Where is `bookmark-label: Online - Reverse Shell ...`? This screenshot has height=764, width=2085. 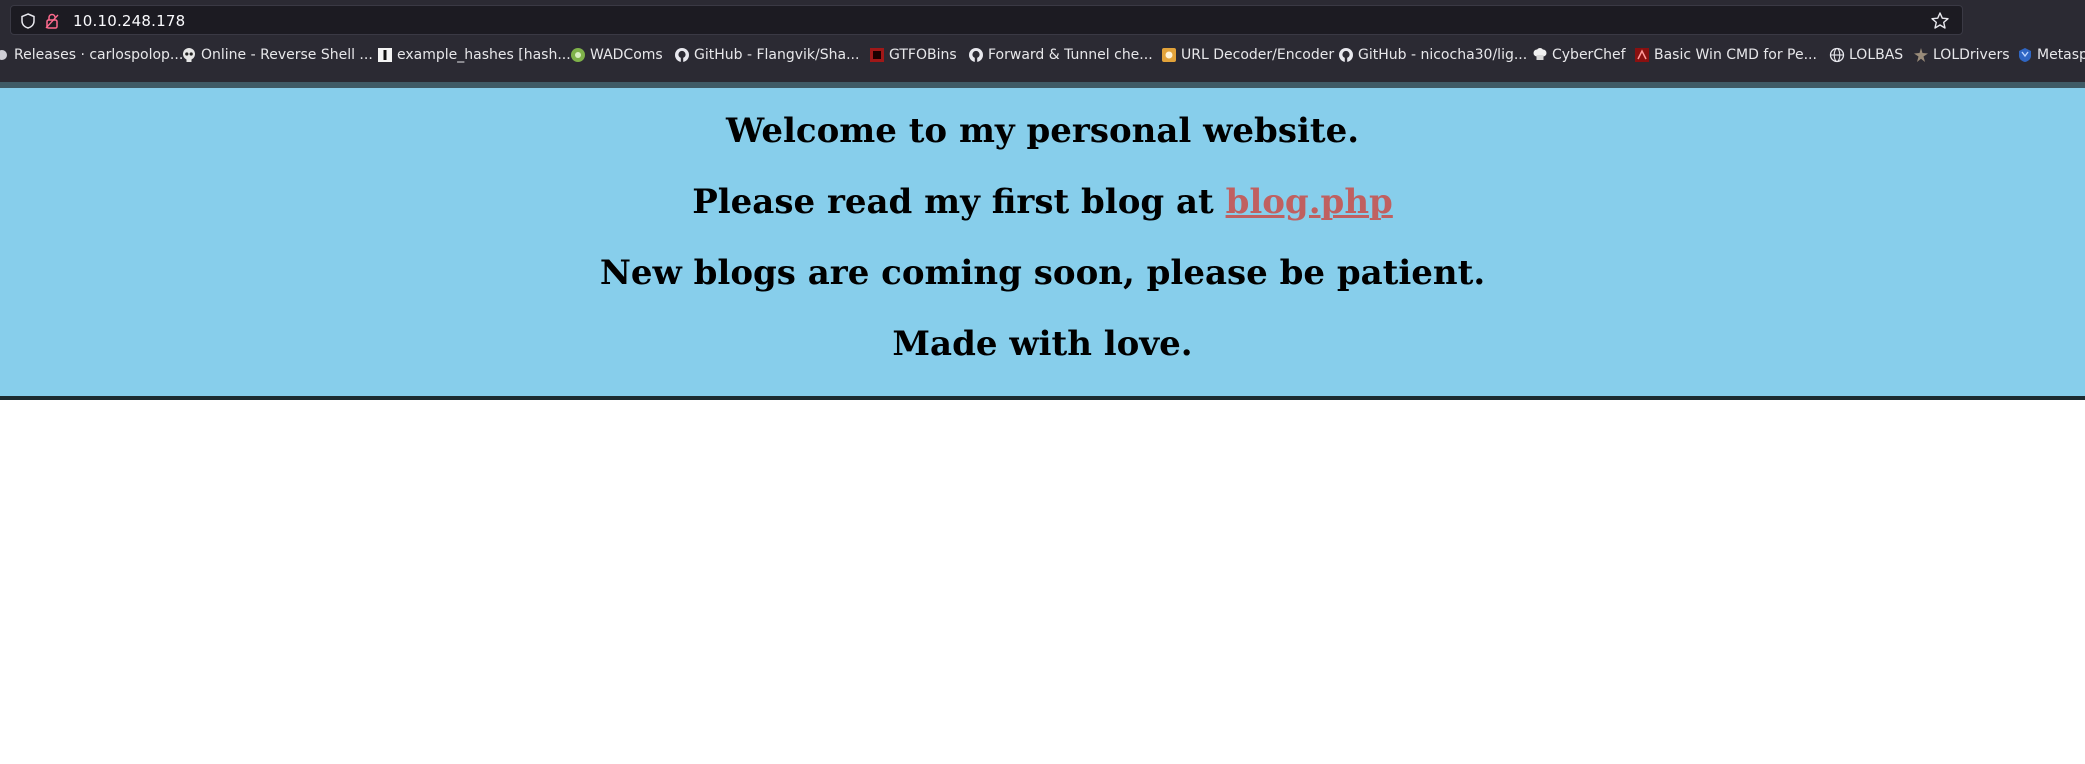
bookmark-label: Online - Reverse Shell ... is located at coordinates (287, 55).